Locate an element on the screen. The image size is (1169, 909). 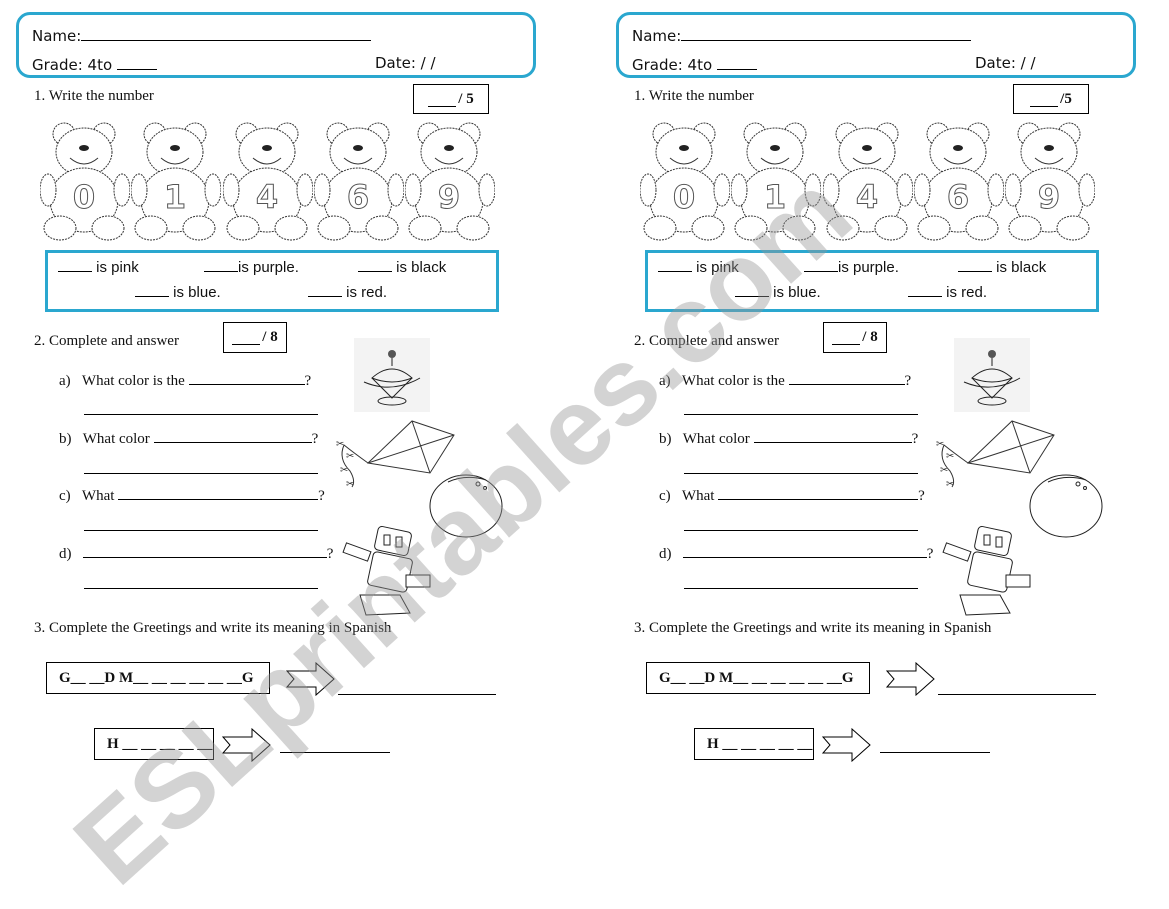
score-total: / 8 is located at coordinates (270, 337).